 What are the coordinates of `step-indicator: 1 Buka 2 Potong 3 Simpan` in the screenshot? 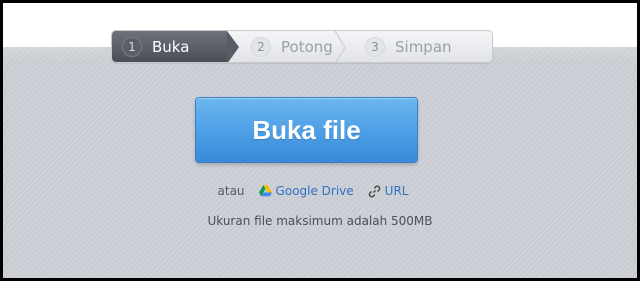 It's located at (302, 46).